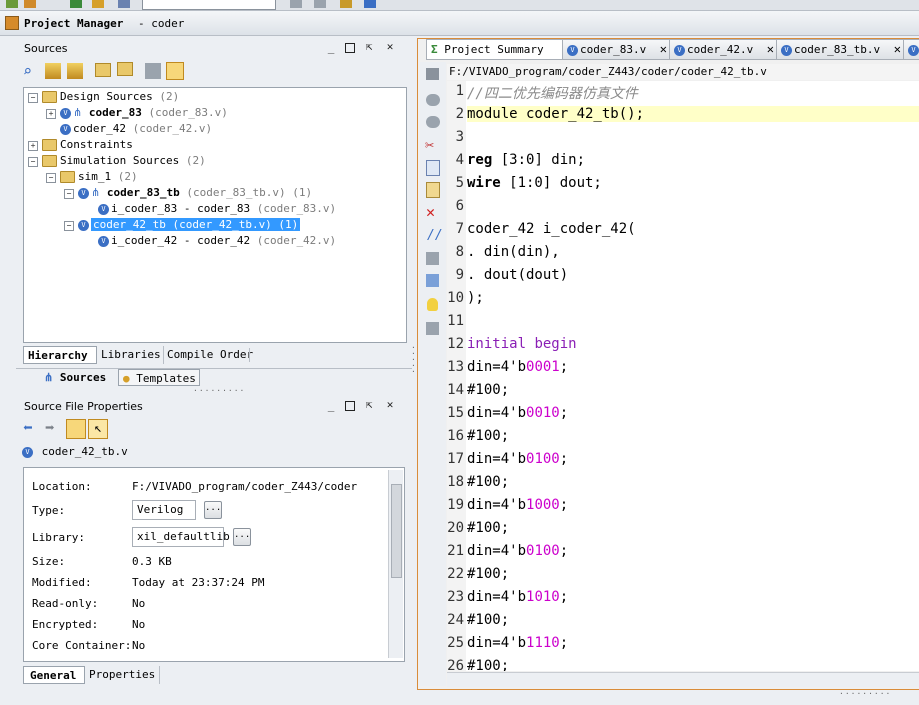  I want to click on add-sources-icon, so click(125, 69).